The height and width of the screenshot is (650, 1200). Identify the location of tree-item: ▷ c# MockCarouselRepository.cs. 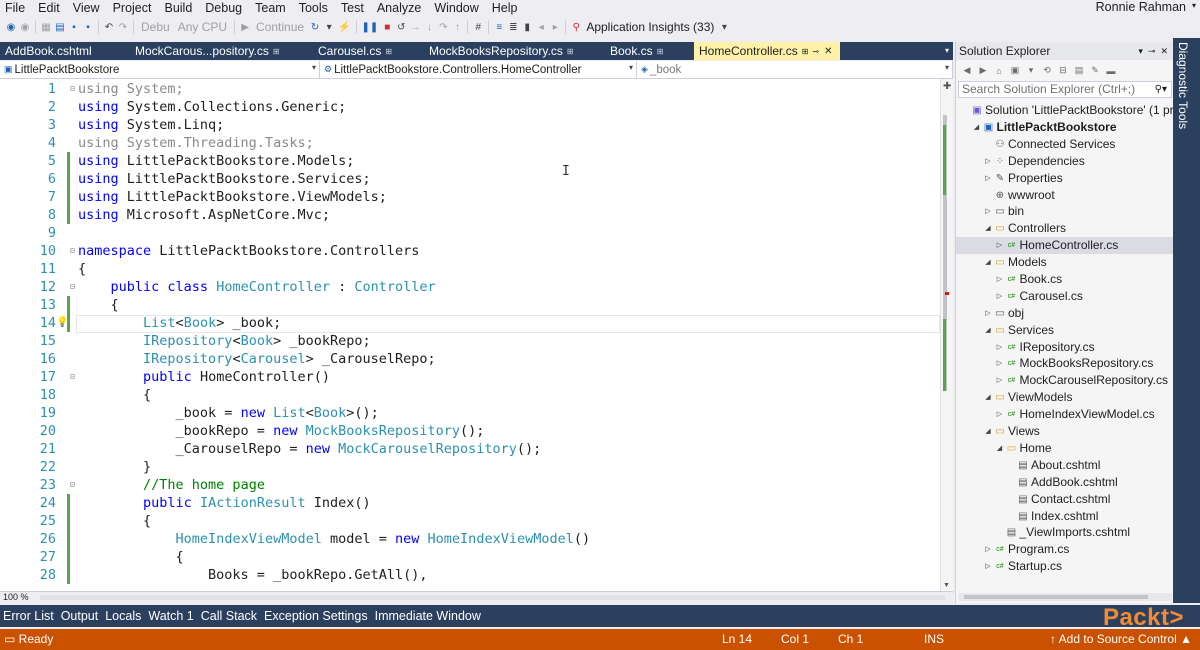
(1065, 380).